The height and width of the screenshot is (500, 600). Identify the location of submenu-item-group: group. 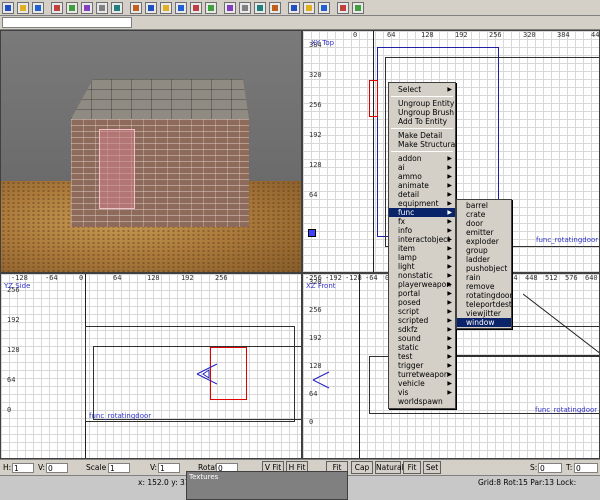
(484, 250).